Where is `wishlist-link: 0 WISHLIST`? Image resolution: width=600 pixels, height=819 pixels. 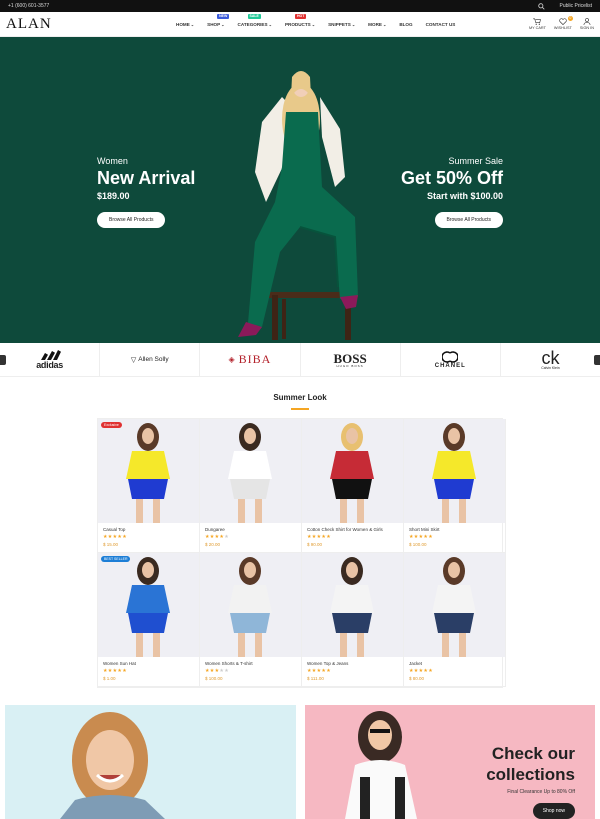
wishlist-link: 0 WISHLIST is located at coordinates (563, 23).